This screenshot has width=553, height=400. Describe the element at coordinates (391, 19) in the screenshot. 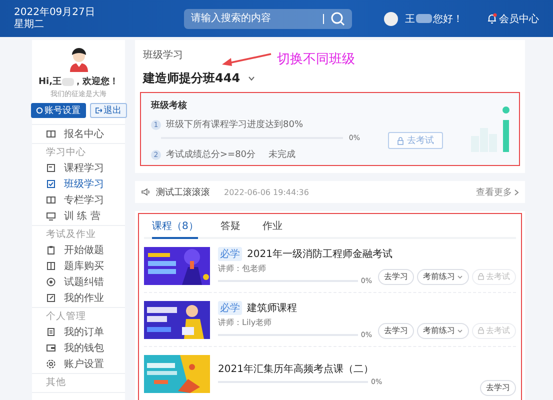

I see `avatar` at that location.